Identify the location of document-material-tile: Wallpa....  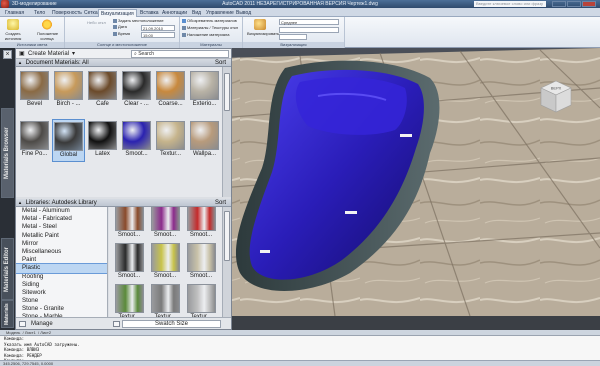
(204, 140).